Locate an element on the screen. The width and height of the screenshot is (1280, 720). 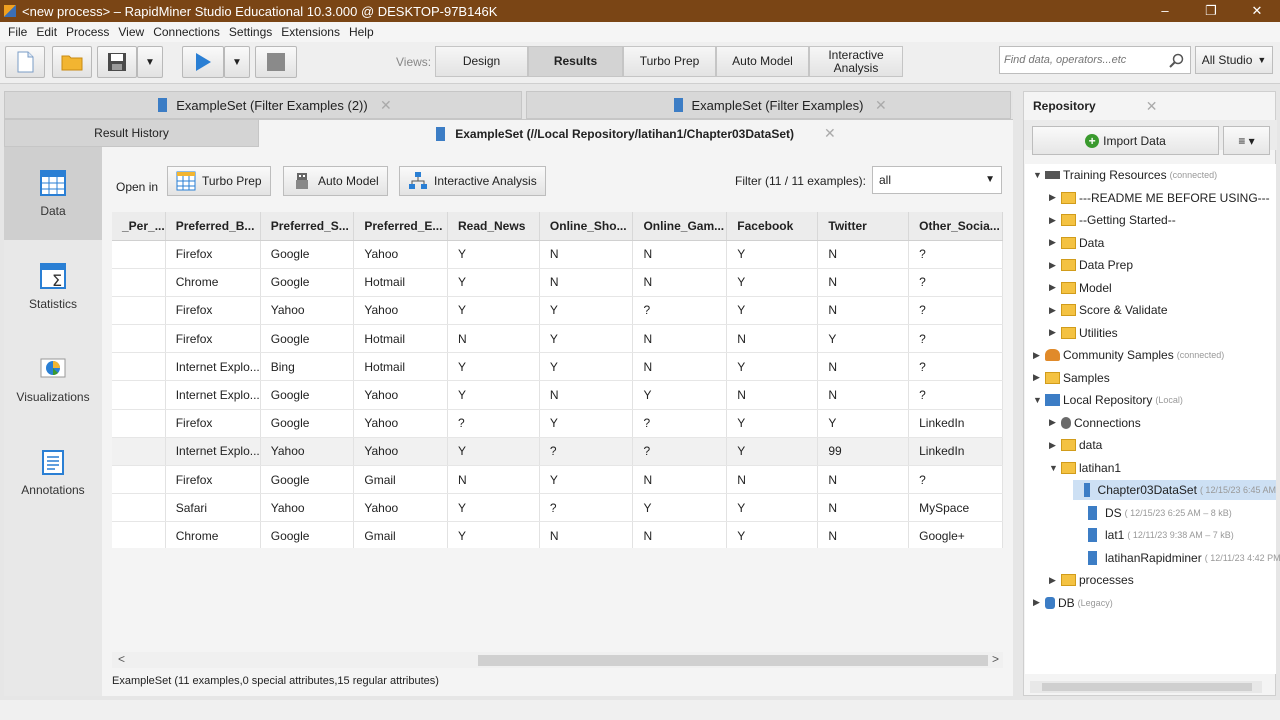
menu-extensions: Extensions is located at coordinates (310, 32).